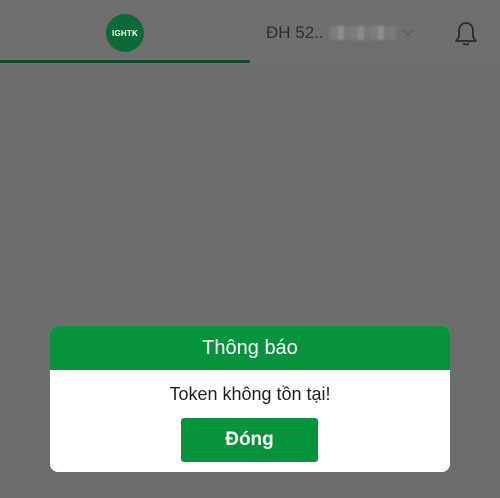 This screenshot has height=498, width=500. I want to click on dialog-header: Thông báo, so click(250, 348).